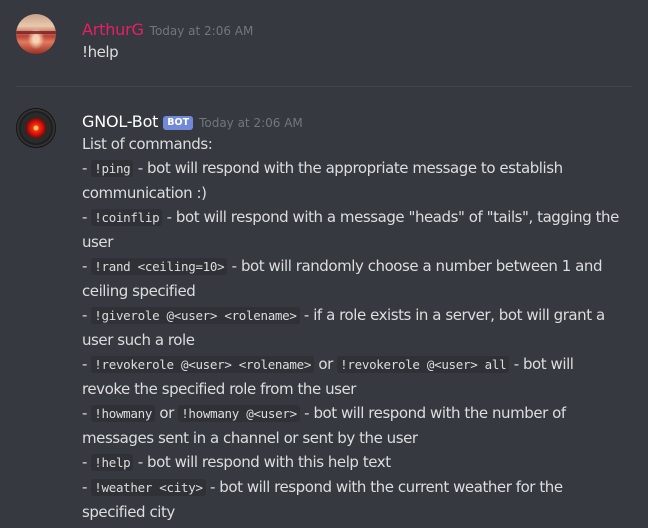  What do you see at coordinates (100, 52) in the screenshot?
I see `message-text: !help` at bounding box center [100, 52].